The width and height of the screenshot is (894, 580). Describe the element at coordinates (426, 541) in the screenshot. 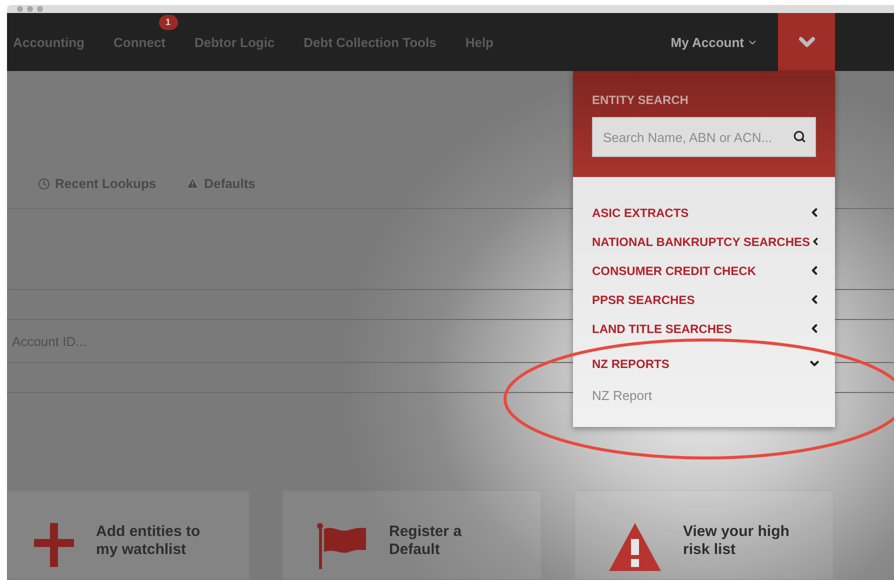

I see `card-label: Register a Default` at that location.